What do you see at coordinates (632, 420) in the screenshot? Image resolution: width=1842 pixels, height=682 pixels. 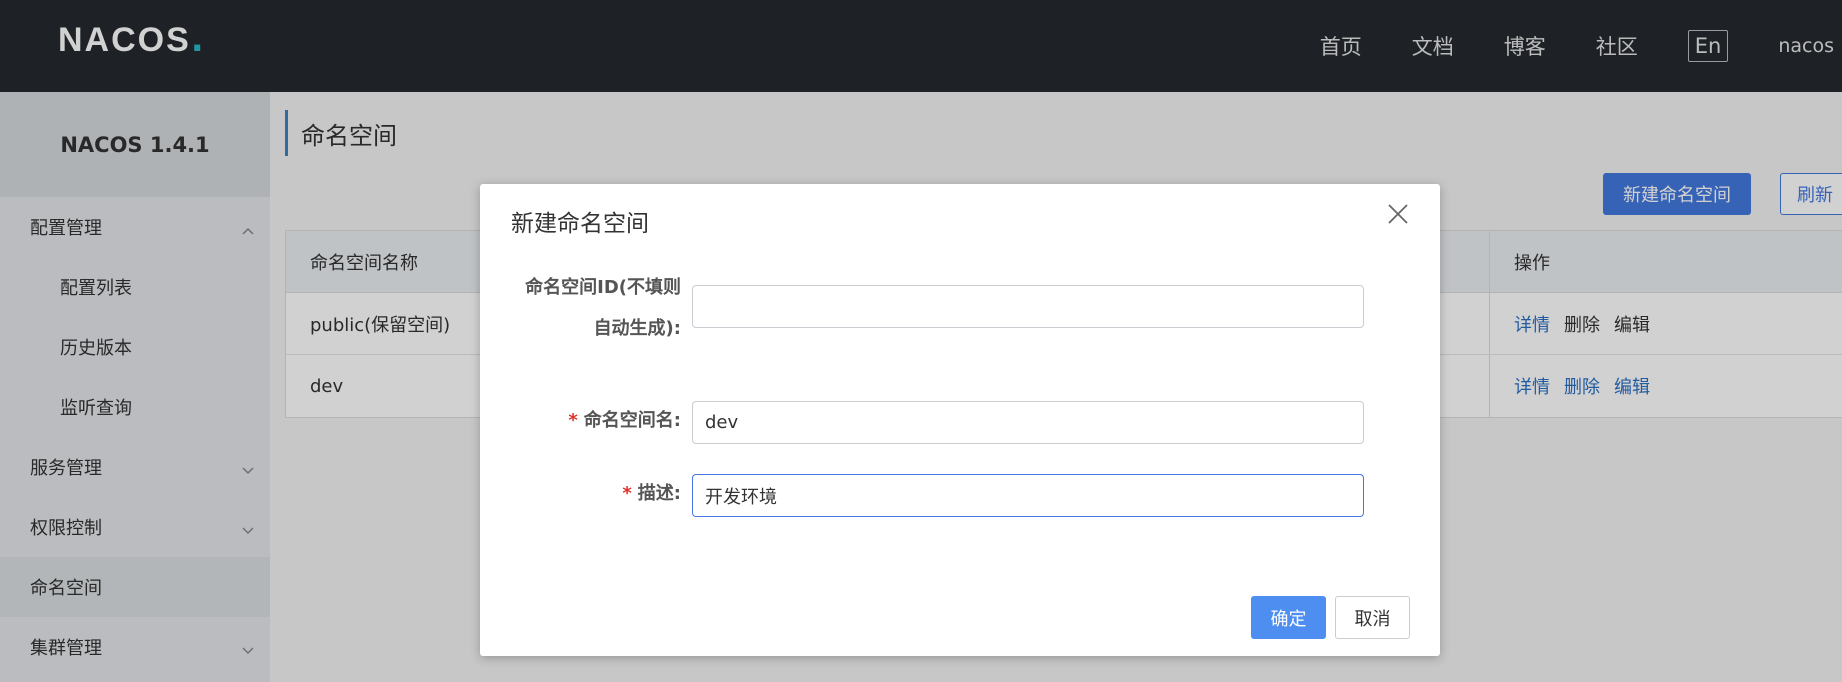 I see `namespace-name-label-text: 命名空间名:` at bounding box center [632, 420].